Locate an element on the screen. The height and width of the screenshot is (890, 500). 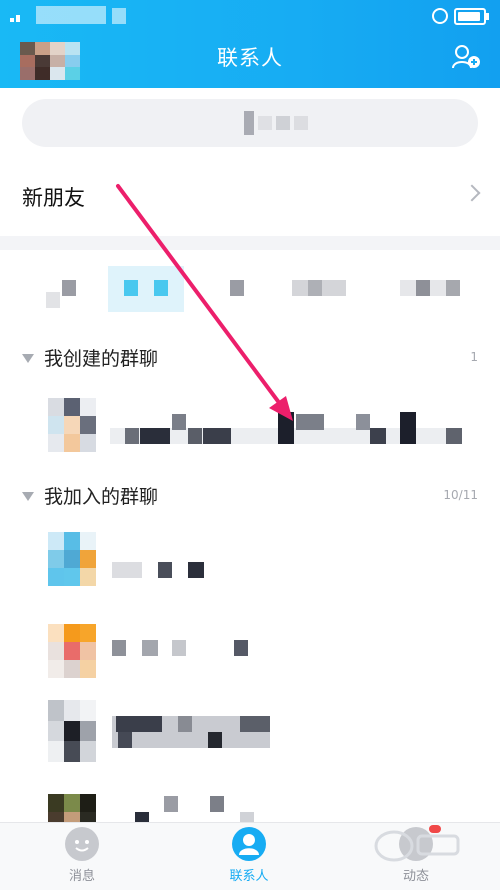
status-bar is located at coordinates (250, 16).